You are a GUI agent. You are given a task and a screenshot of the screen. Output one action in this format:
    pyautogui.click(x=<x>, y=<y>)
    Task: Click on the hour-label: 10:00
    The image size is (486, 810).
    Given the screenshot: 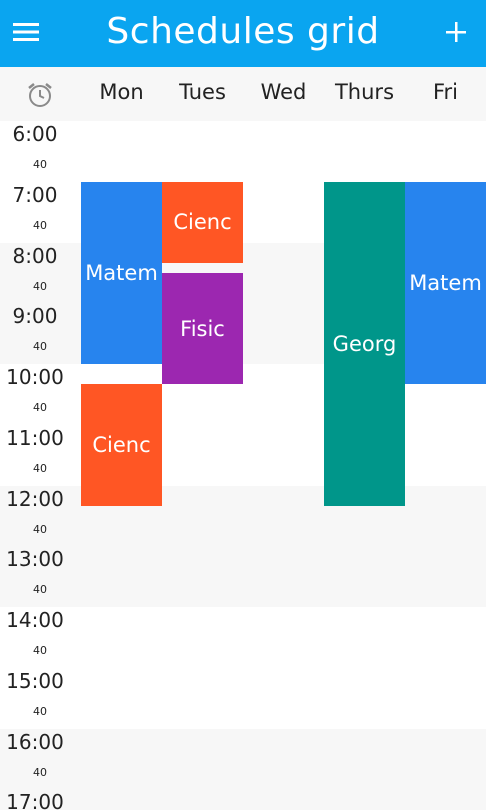 What is the action you would take?
    pyautogui.click(x=35, y=377)
    